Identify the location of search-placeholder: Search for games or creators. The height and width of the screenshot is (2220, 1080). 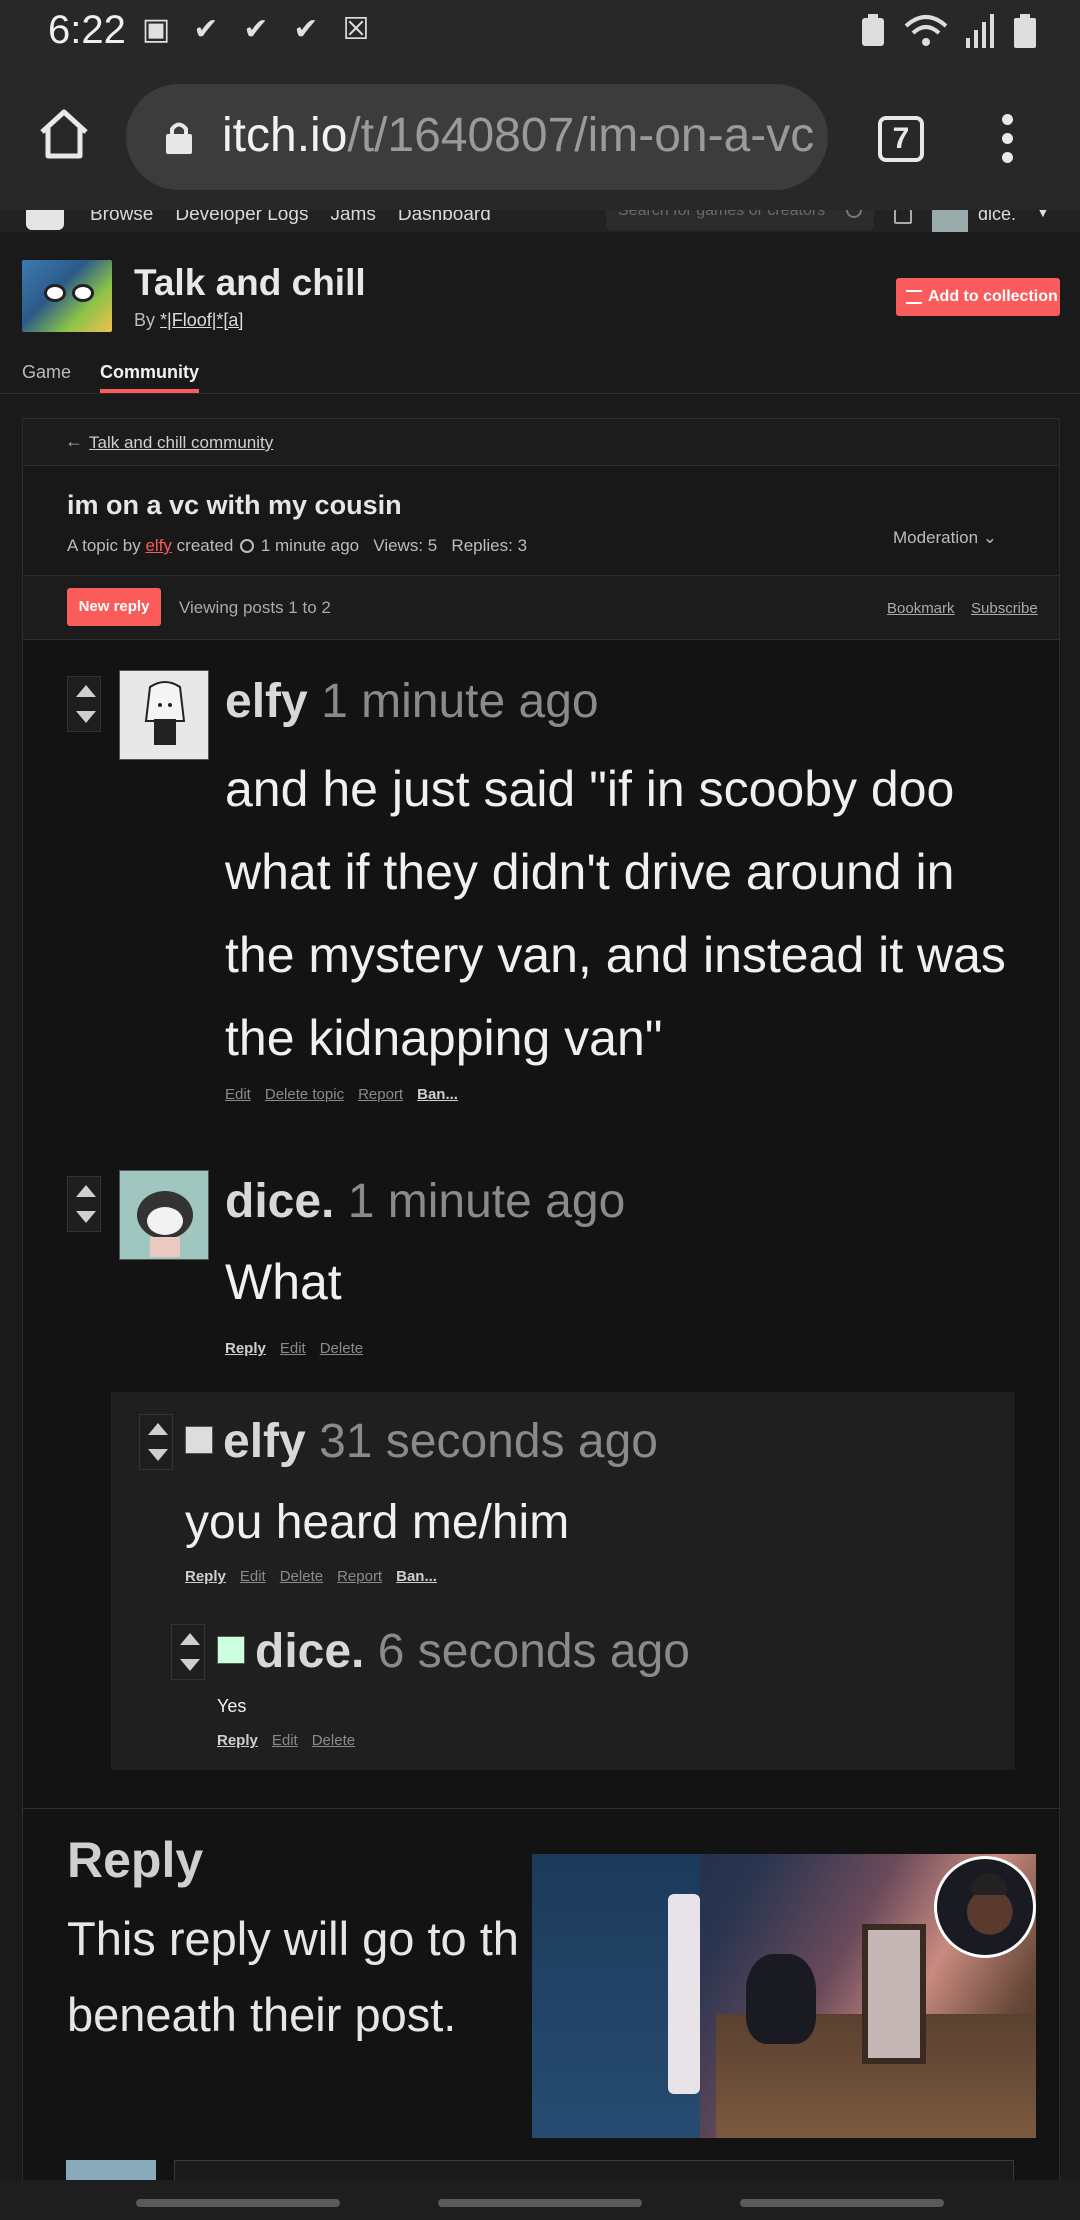
(722, 214).